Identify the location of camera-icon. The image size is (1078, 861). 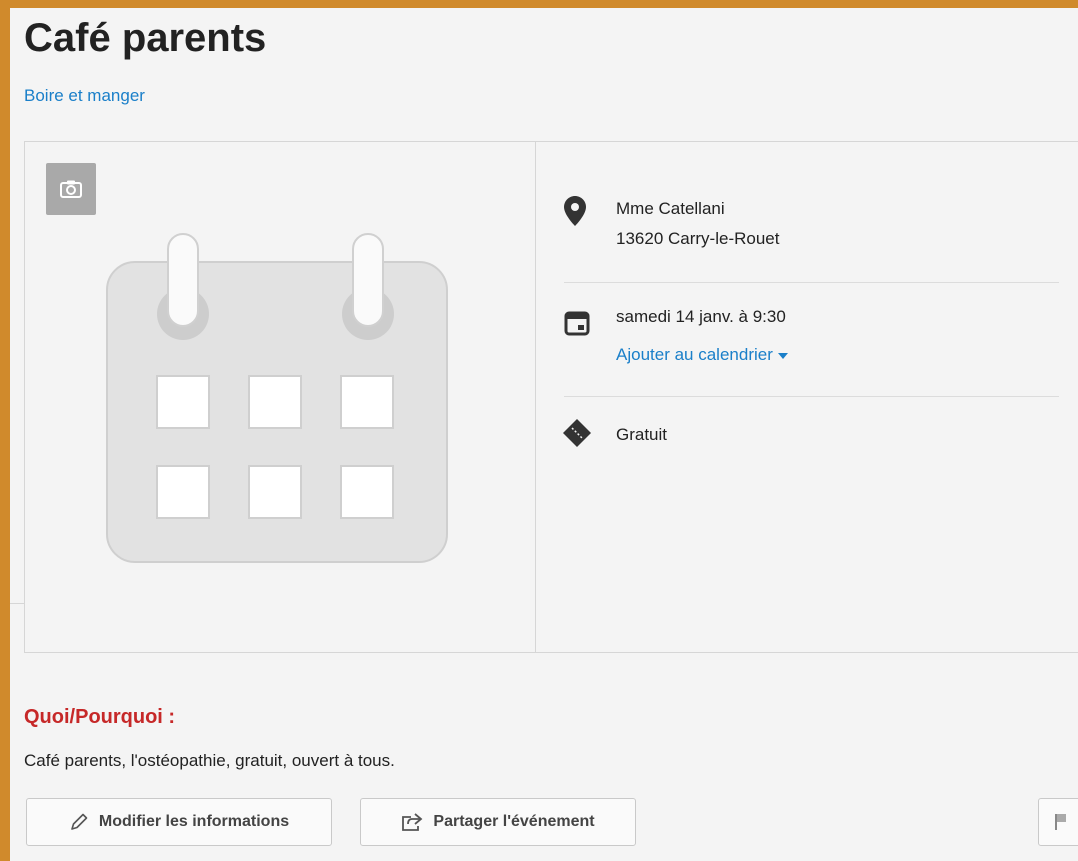
(71, 189).